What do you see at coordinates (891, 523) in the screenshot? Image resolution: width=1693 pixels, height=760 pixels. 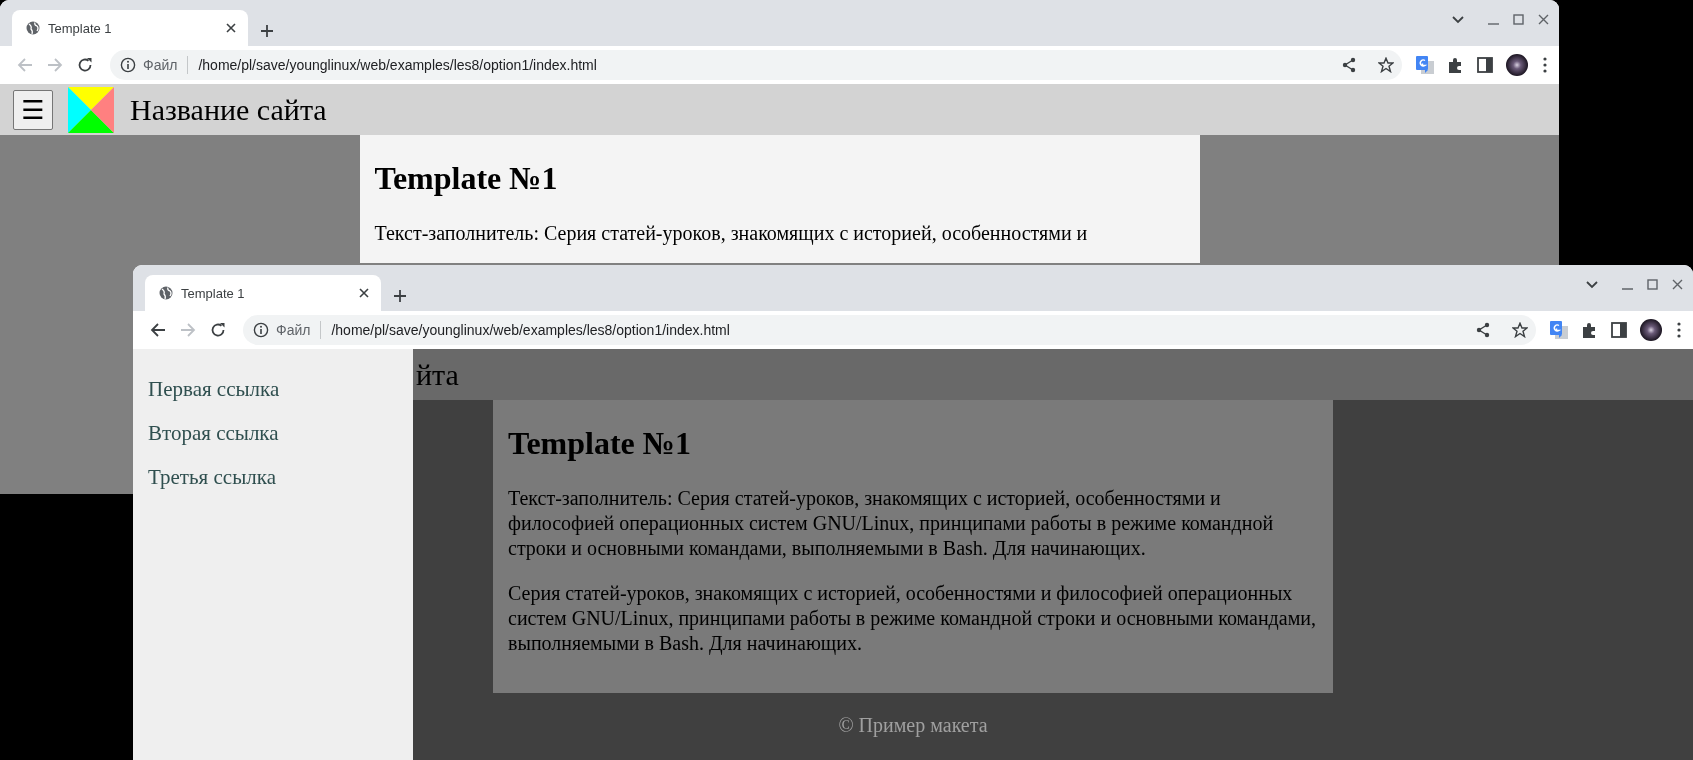 I see `paragraph: Текст-заполнитель: Серия статей-уроков, знакомящих с историей, особенностями и философией операционных систем GNU/Linux, принципами работы в режиме командной строки и основными командами, выполняемыми в Bash. Для начинающих.` at bounding box center [891, 523].